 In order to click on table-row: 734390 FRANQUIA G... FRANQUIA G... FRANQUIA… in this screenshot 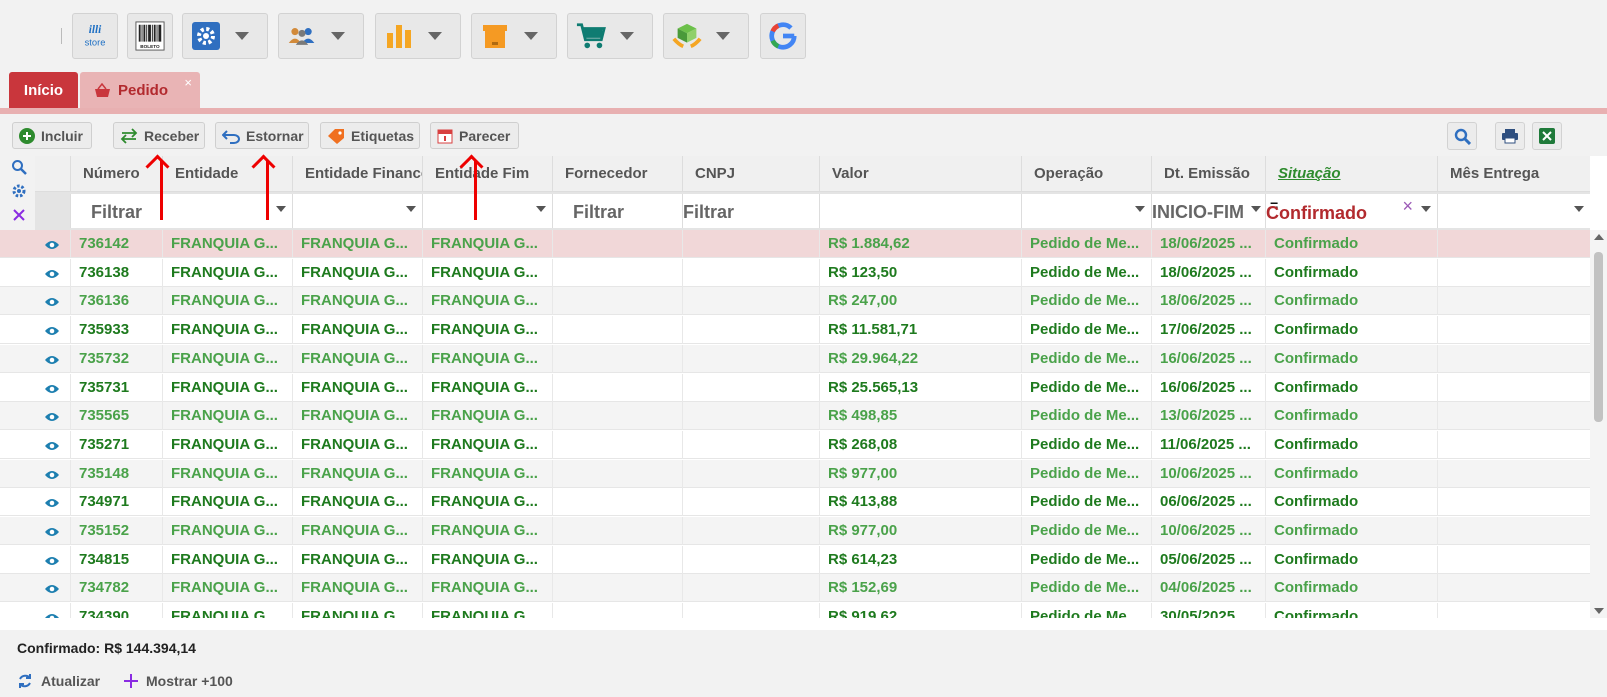, I will do `click(795, 610)`.